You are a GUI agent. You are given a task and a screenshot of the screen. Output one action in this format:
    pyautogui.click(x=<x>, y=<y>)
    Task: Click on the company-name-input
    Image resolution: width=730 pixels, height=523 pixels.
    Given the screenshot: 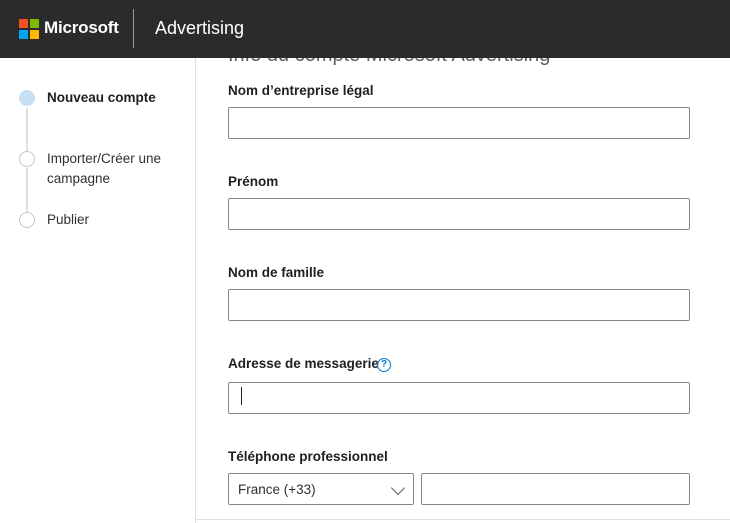 What is the action you would take?
    pyautogui.click(x=459, y=123)
    